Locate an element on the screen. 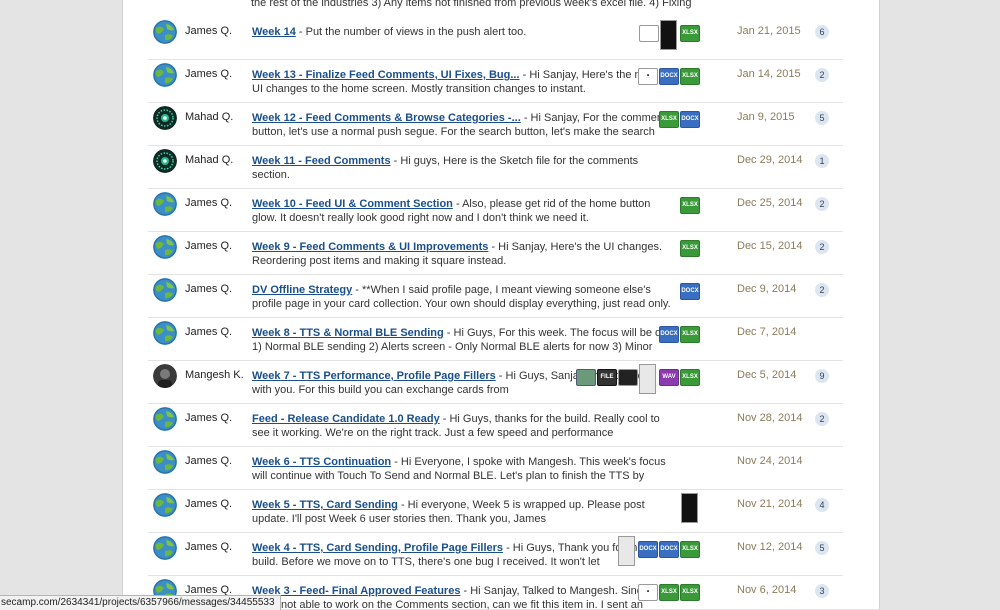  message-title-link: Week 14 is located at coordinates (274, 32).